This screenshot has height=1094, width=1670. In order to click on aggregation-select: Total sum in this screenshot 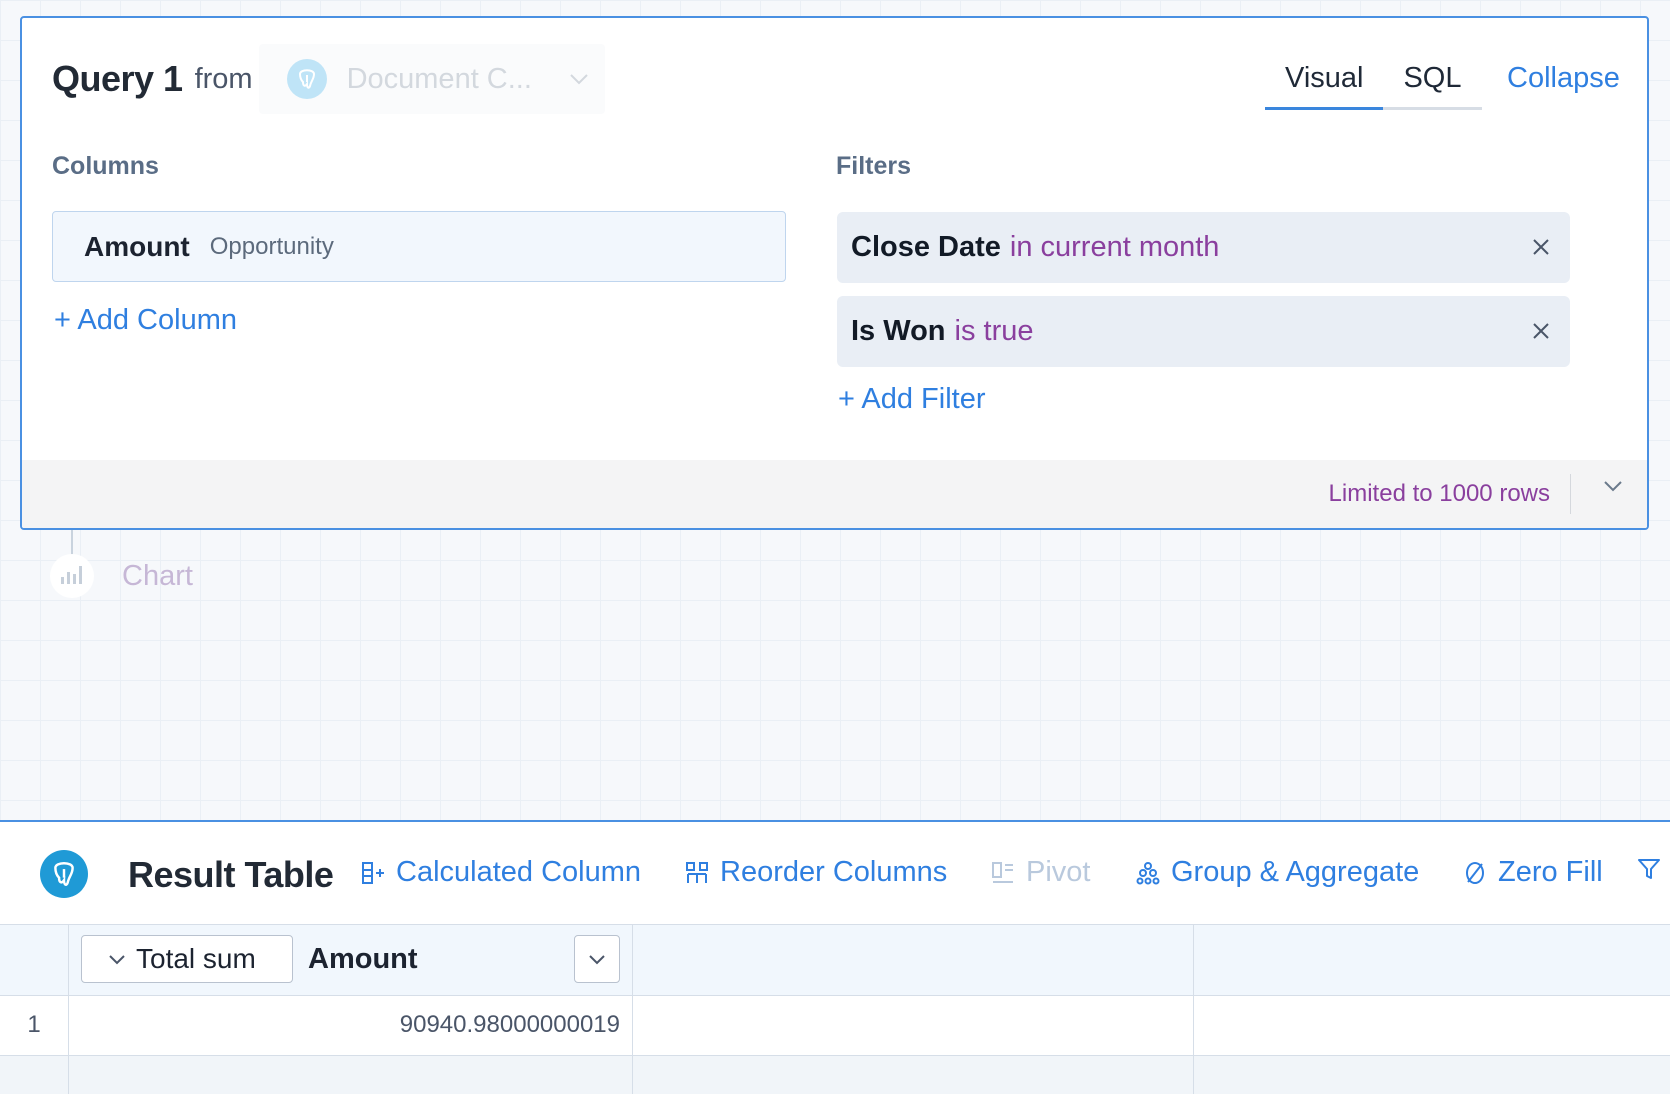, I will do `click(187, 959)`.